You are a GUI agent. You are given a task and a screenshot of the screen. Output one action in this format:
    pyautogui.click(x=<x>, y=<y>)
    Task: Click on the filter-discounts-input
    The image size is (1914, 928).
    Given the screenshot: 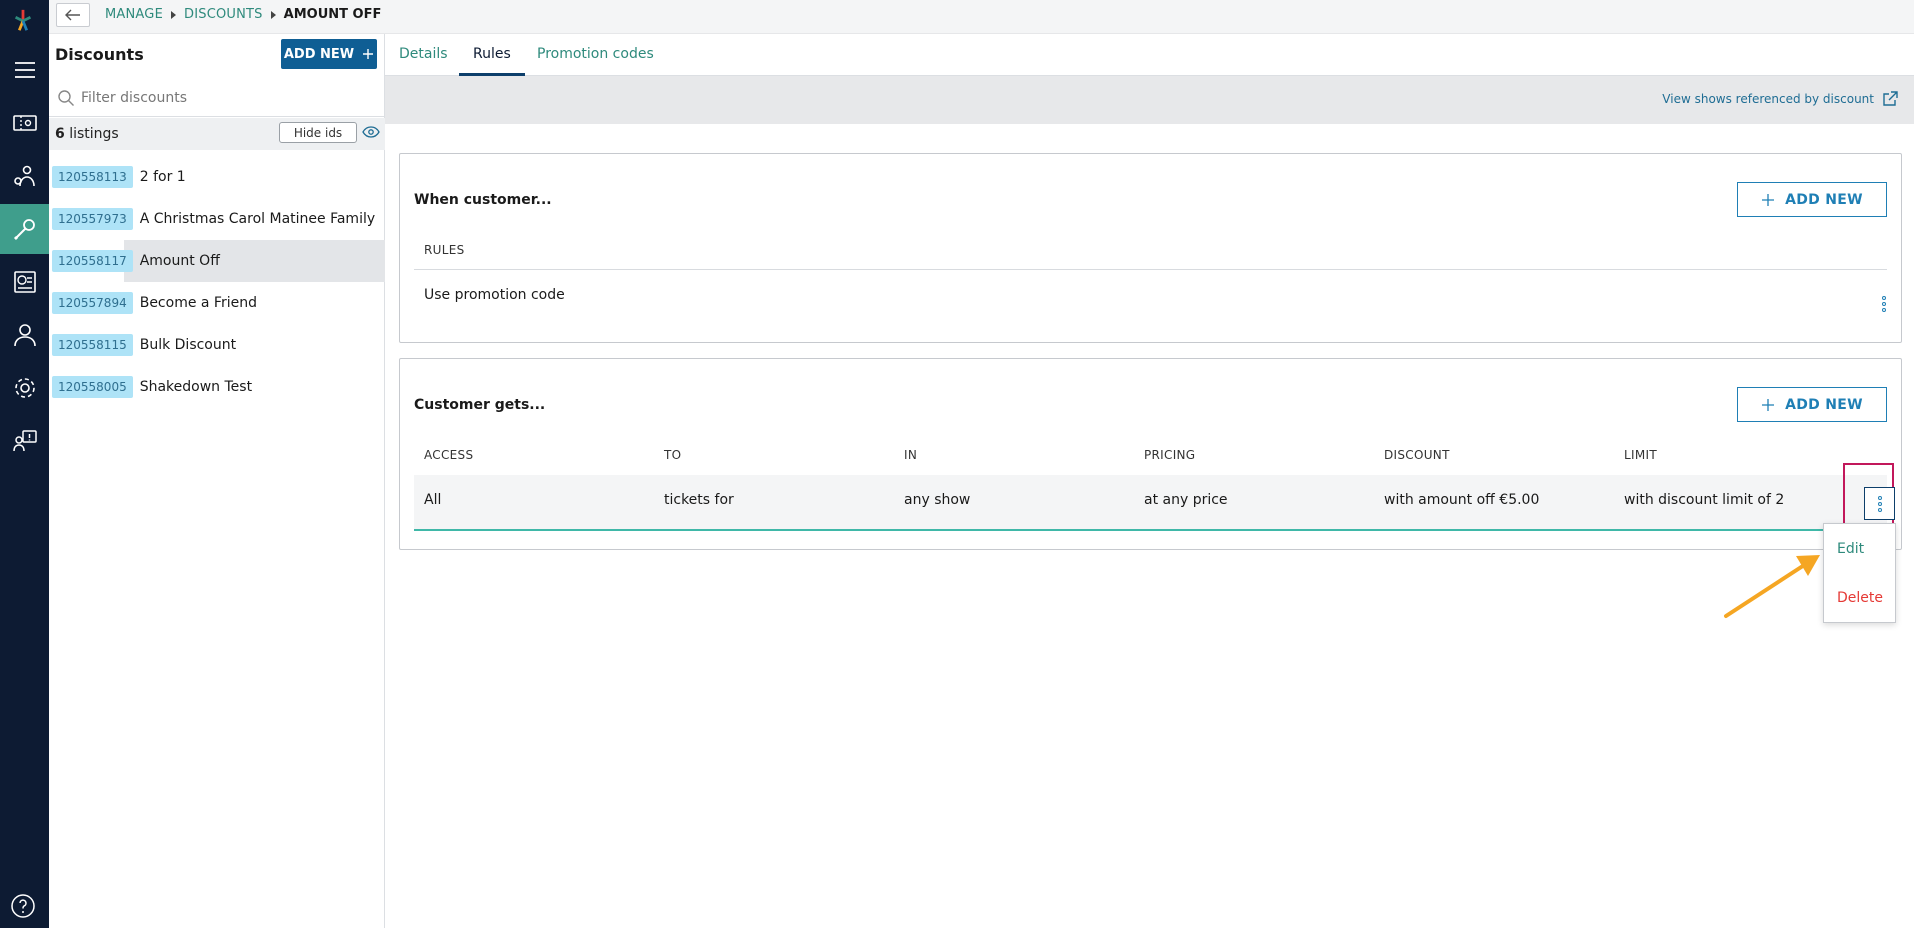 What is the action you would take?
    pyautogui.click(x=221, y=97)
    